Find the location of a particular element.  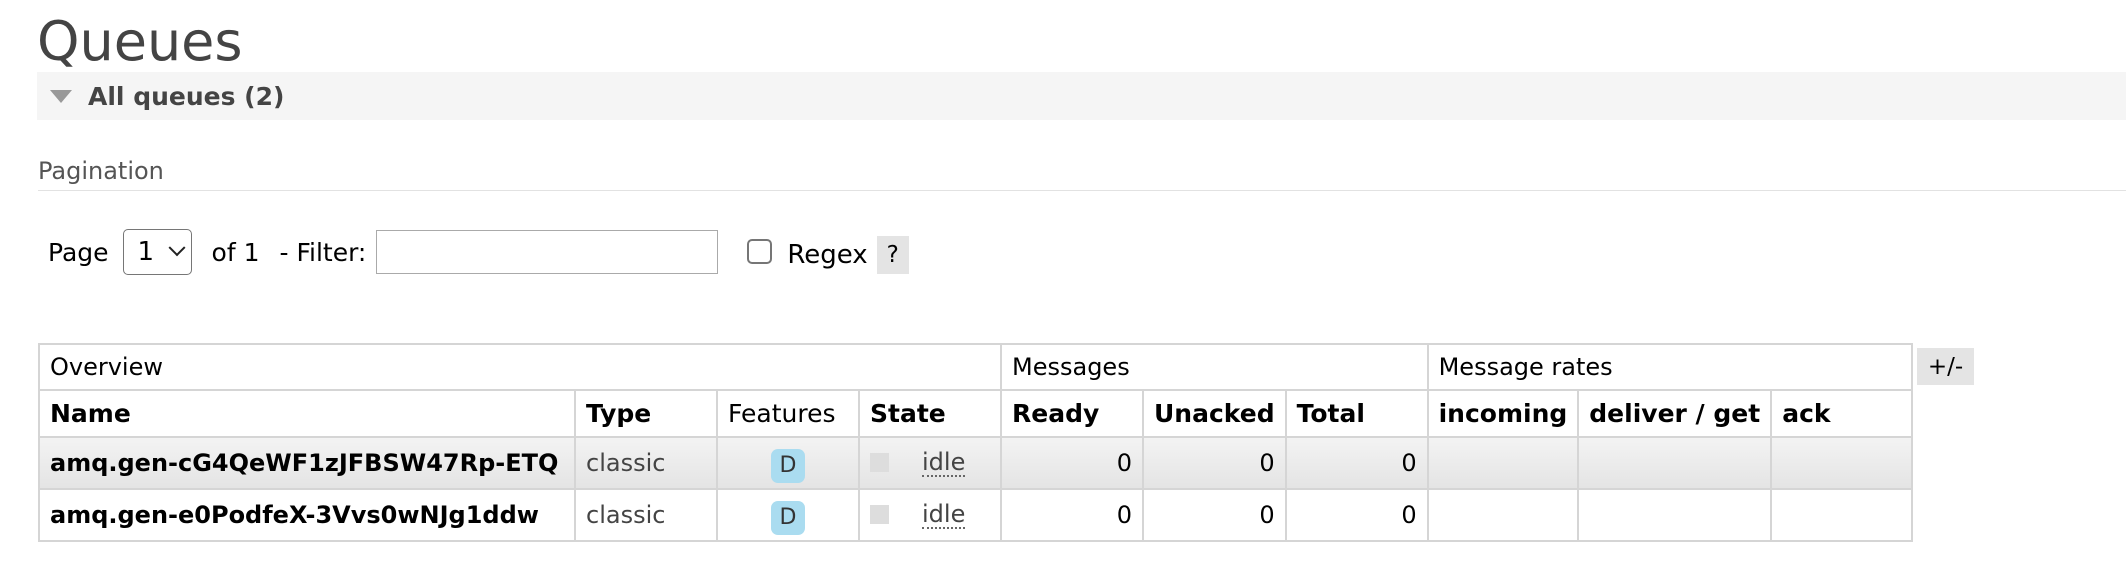

pagination-controls: Page 1 of 1 - Filter: Regex ? is located at coordinates (478, 252).